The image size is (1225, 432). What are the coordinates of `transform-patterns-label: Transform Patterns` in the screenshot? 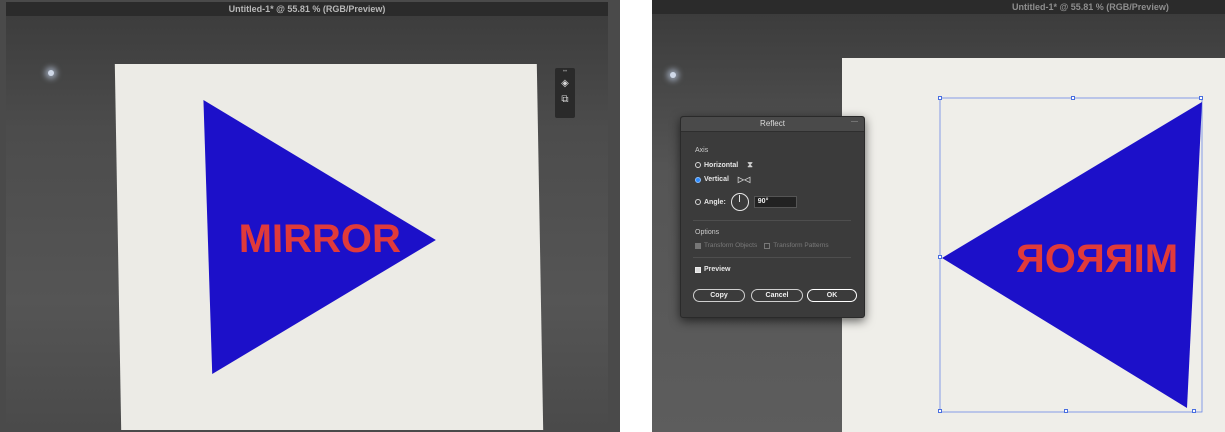 It's located at (800, 245).